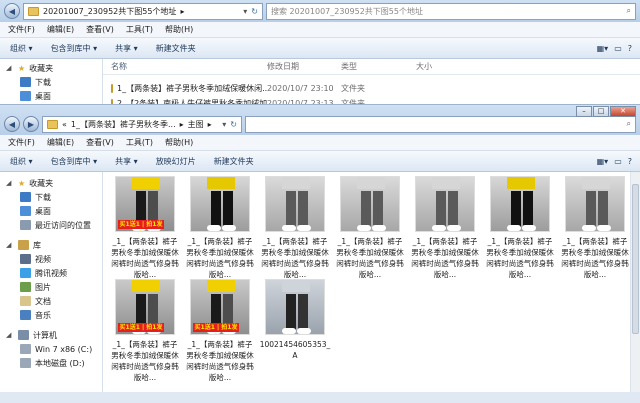 The height and width of the screenshot is (403, 640). I want to click on downloads-icon, so click(25, 197).